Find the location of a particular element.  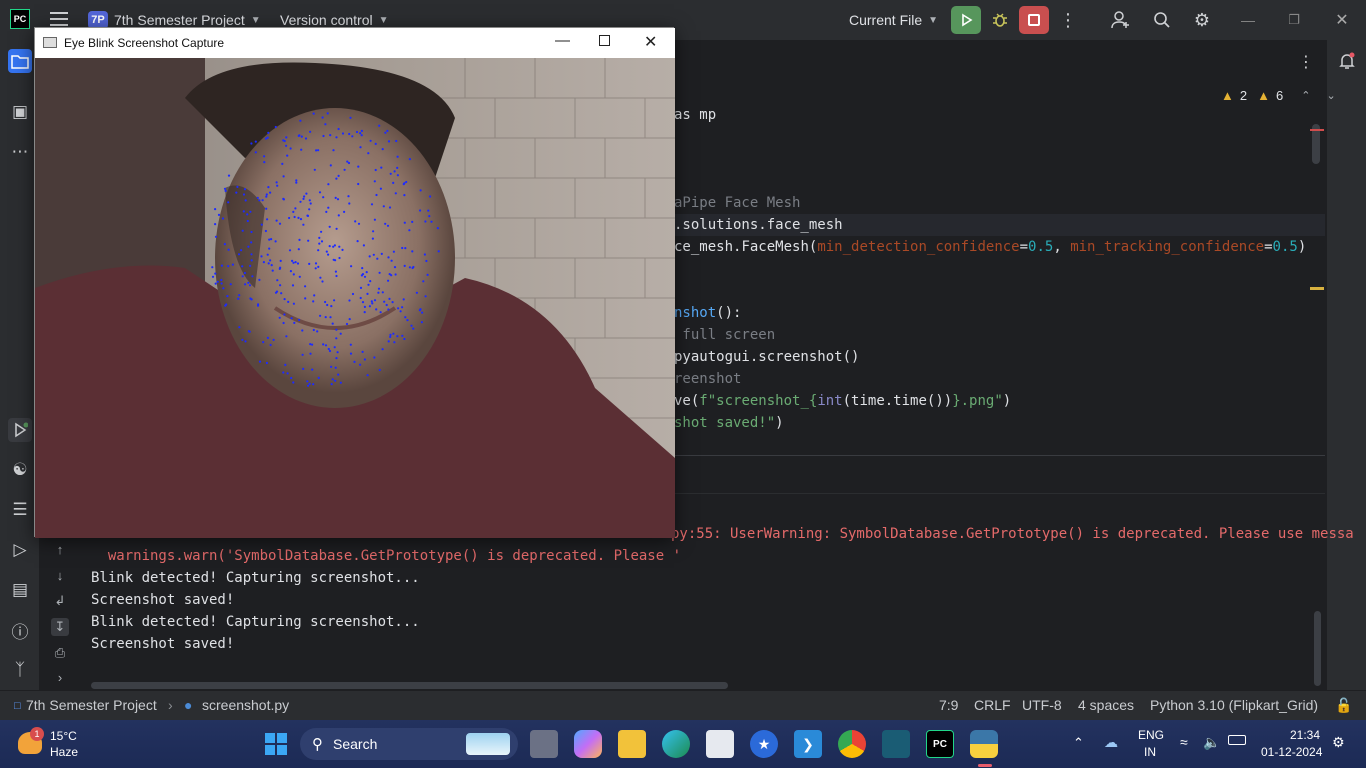

taskbar-search-box: ⚲ Search is located at coordinates (409, 744).